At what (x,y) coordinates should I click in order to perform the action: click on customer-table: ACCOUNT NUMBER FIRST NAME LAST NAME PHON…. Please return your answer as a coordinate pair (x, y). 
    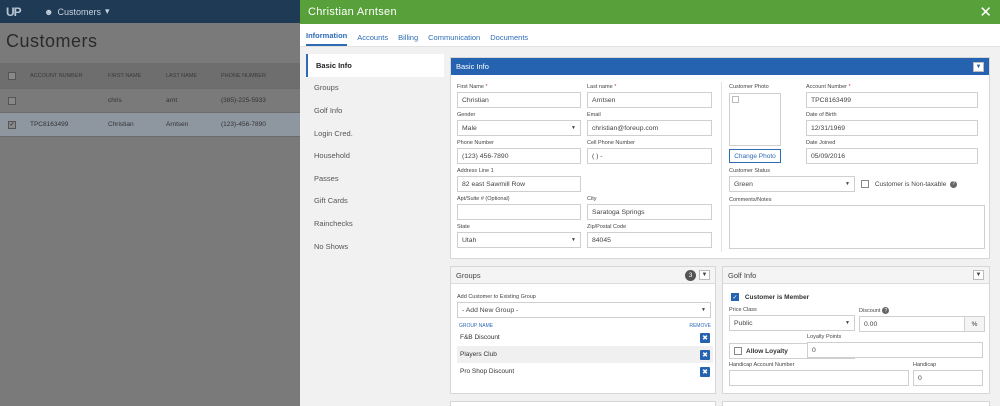
    Looking at the image, I should click on (150, 100).